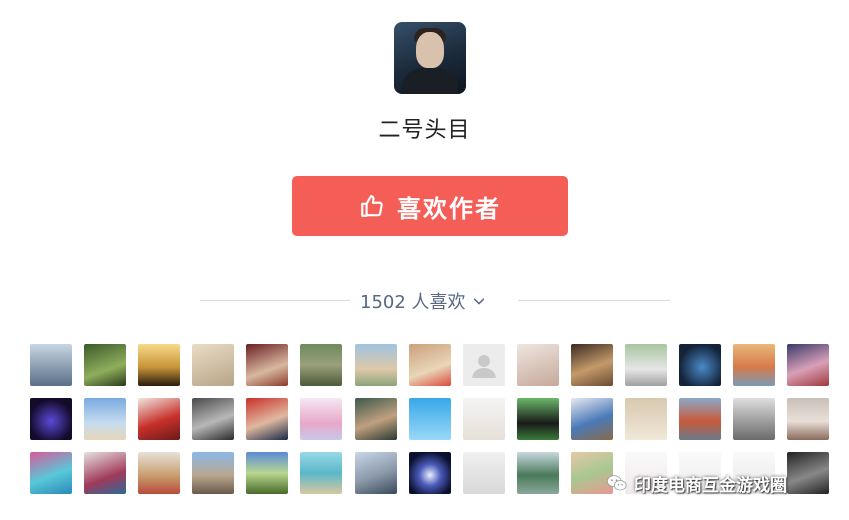 The image size is (849, 520). What do you see at coordinates (478, 301) in the screenshot?
I see `chevron-down-icon` at bounding box center [478, 301].